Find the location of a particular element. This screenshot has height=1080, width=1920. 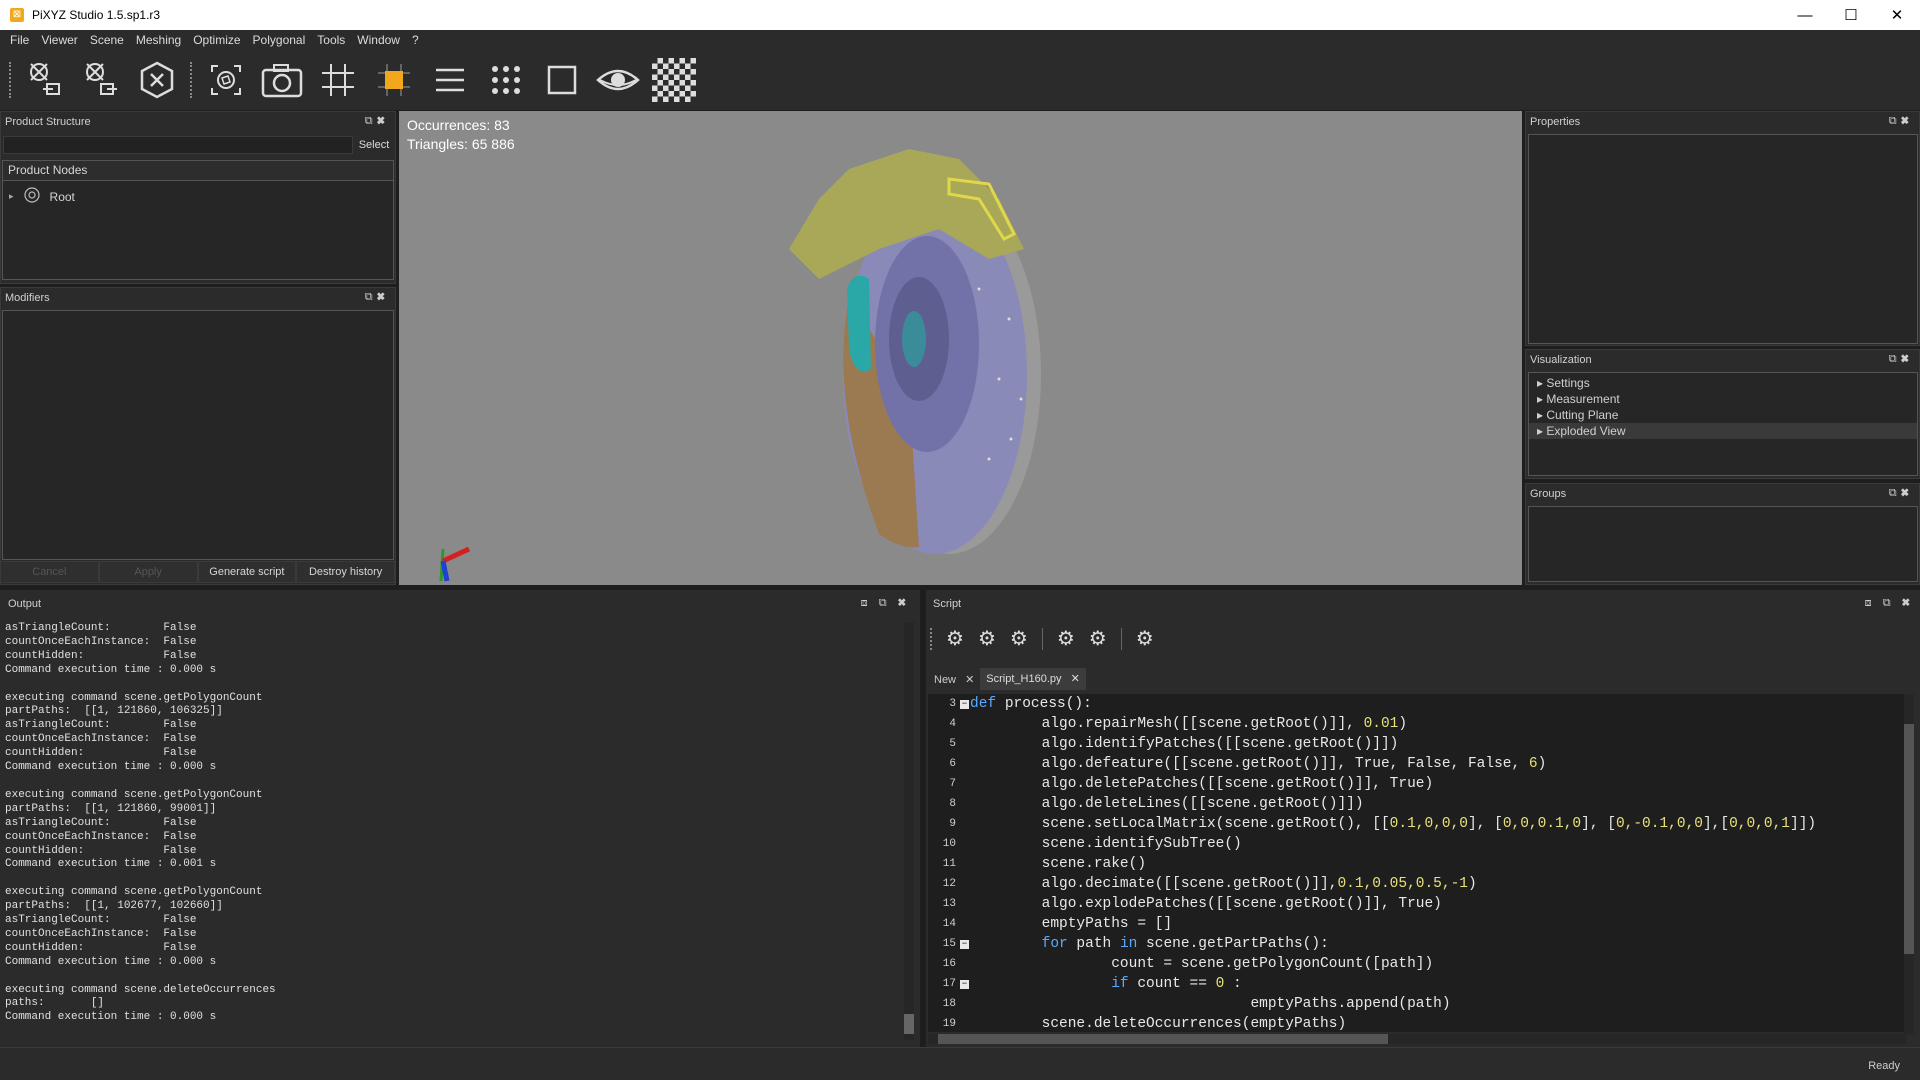

menu-viewer: Viewer is located at coordinates (59, 40).